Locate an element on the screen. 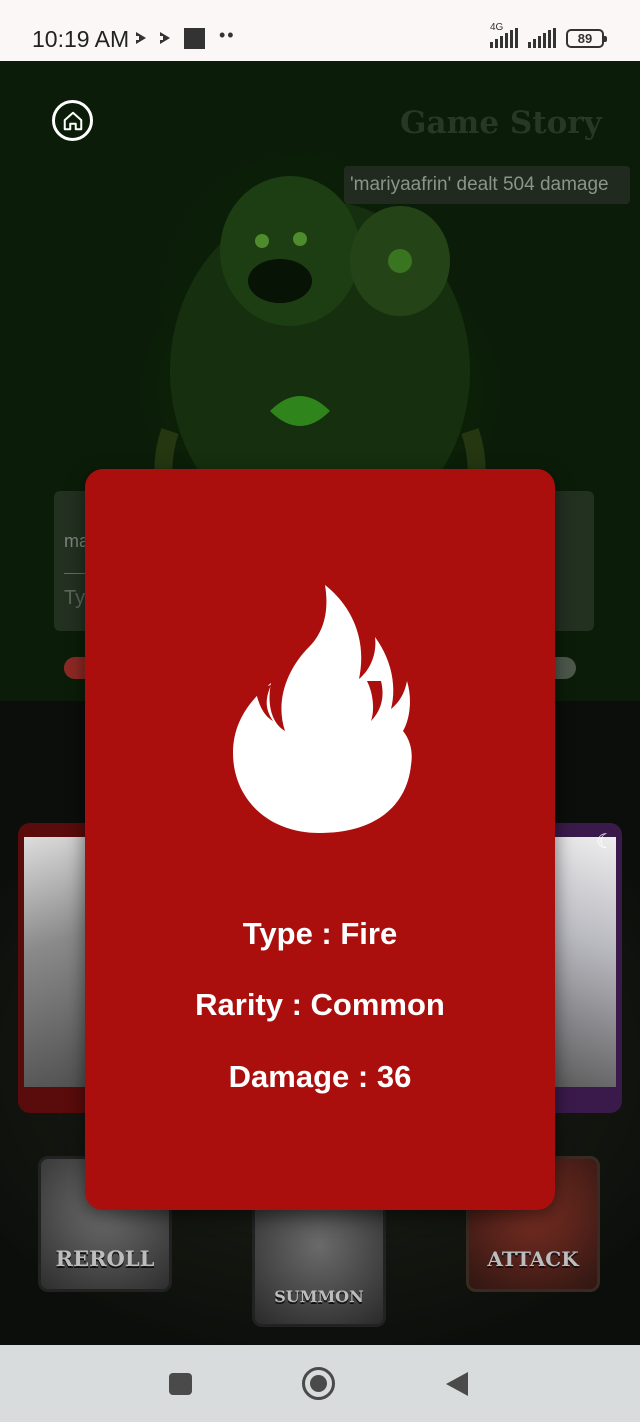 This screenshot has width=640, height=1422. system-nav-bar is located at coordinates (320, 1383).